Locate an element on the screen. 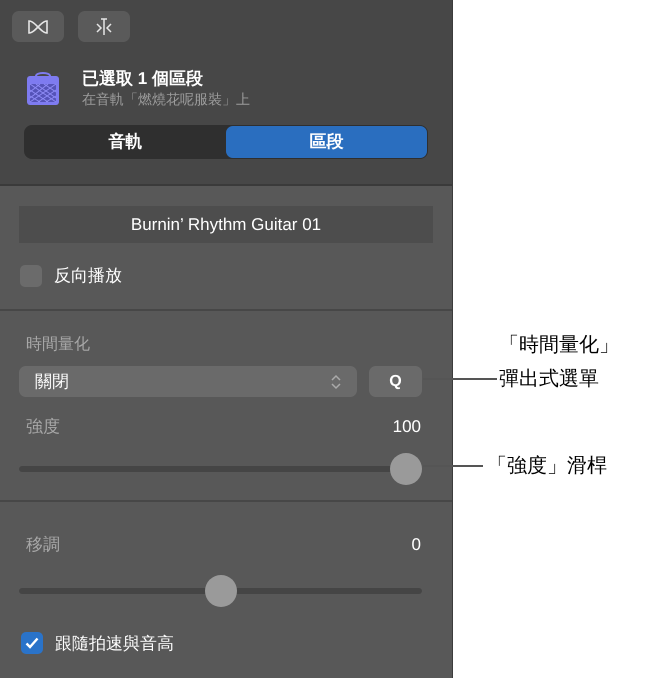  follow-tempo-label: 跟隨拍速與音高 is located at coordinates (114, 643).